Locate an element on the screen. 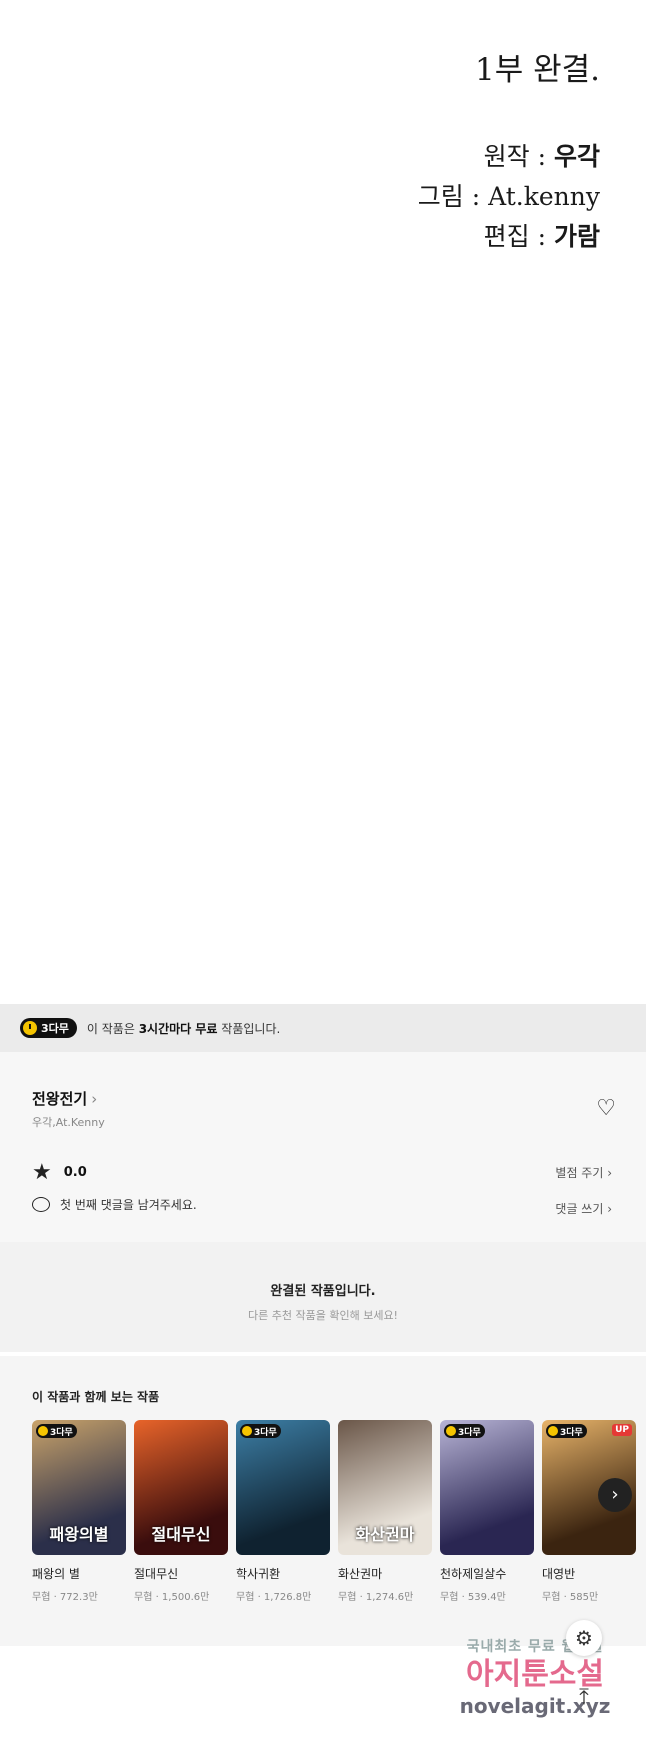 The height and width of the screenshot is (1762, 646). credit-value: At.kenny is located at coordinates (544, 196).